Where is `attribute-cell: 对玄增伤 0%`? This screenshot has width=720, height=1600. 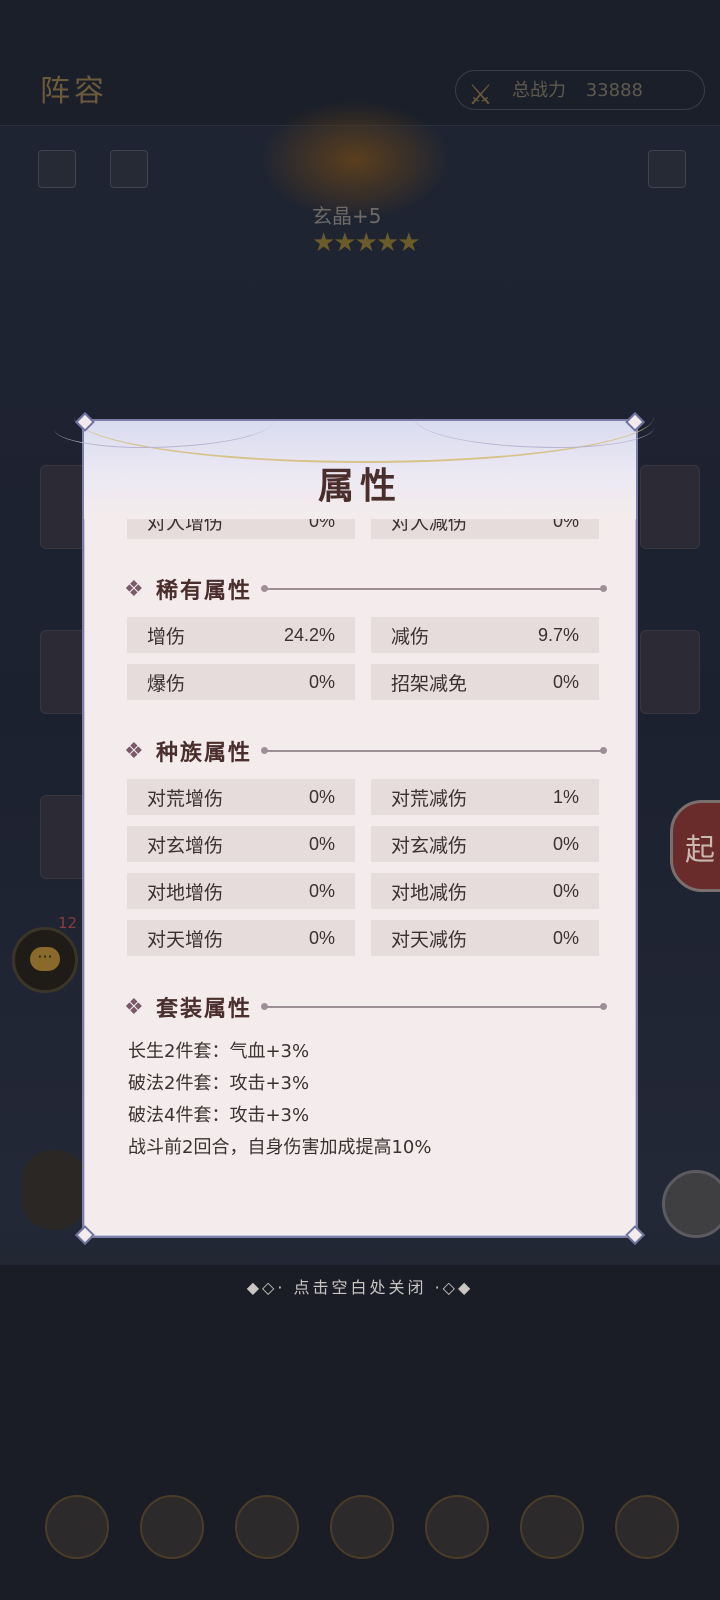 attribute-cell: 对玄增伤 0% is located at coordinates (241, 844).